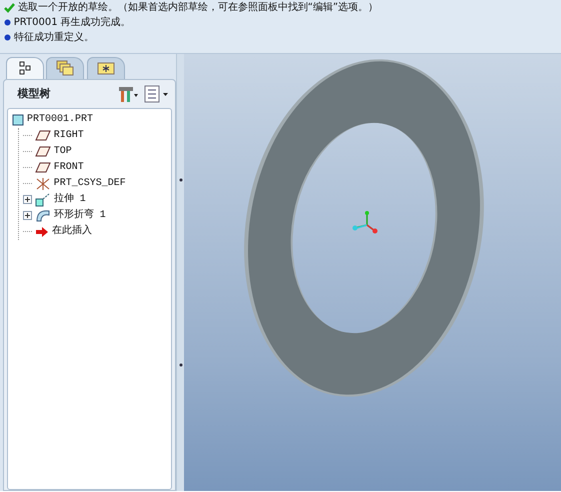 Image resolution: width=561 pixels, height=492 pixels. Describe the element at coordinates (18, 120) in the screenshot. I see `part-icon` at that location.